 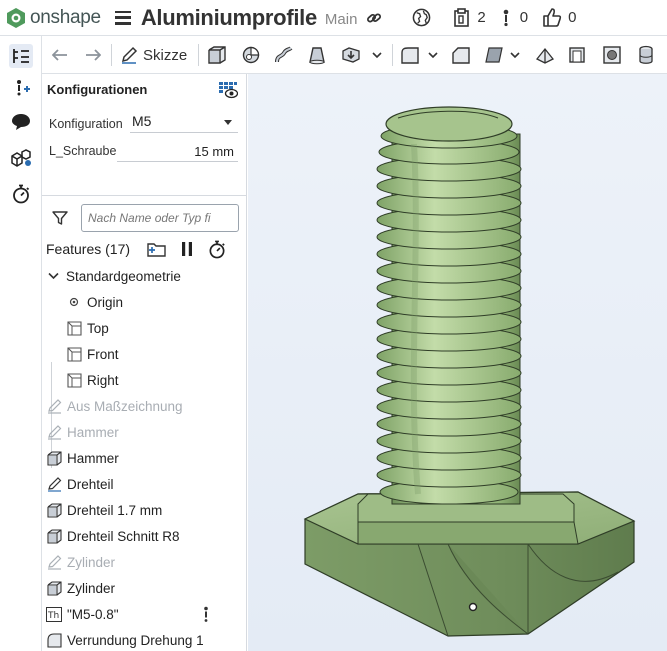 What do you see at coordinates (146, 432) in the screenshot?
I see `tree-item-hammer-sketch: Hammer` at bounding box center [146, 432].